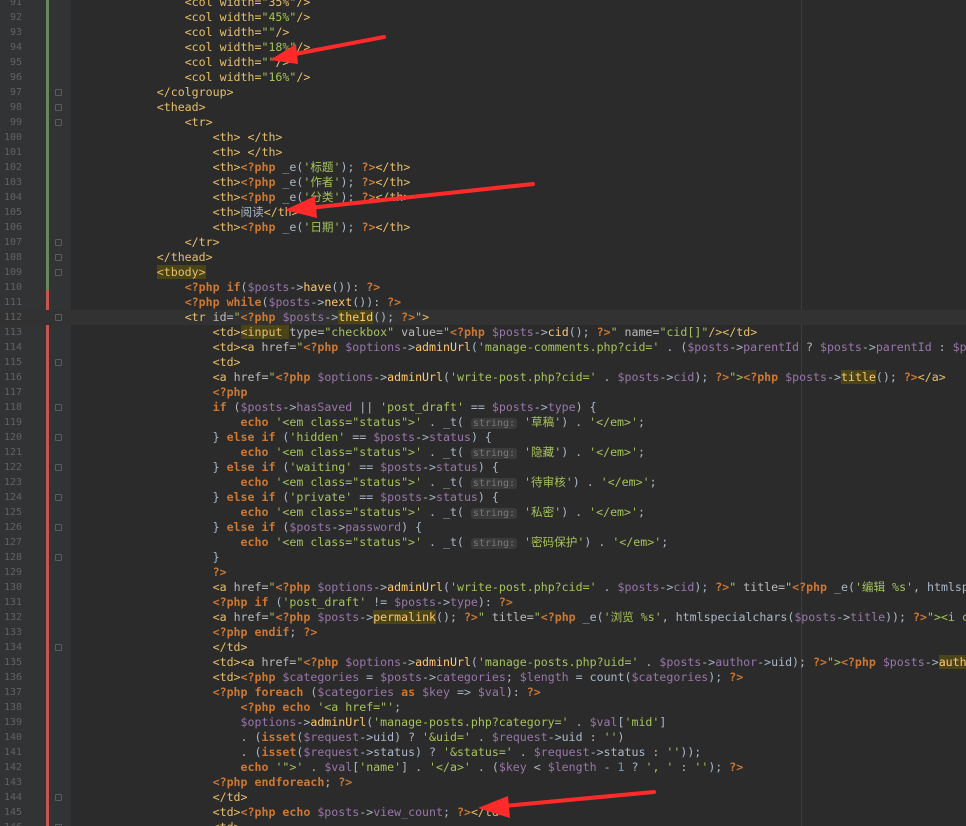  What do you see at coordinates (483, 152) in the screenshot?
I see `code-line: 101 <th> </th>` at bounding box center [483, 152].